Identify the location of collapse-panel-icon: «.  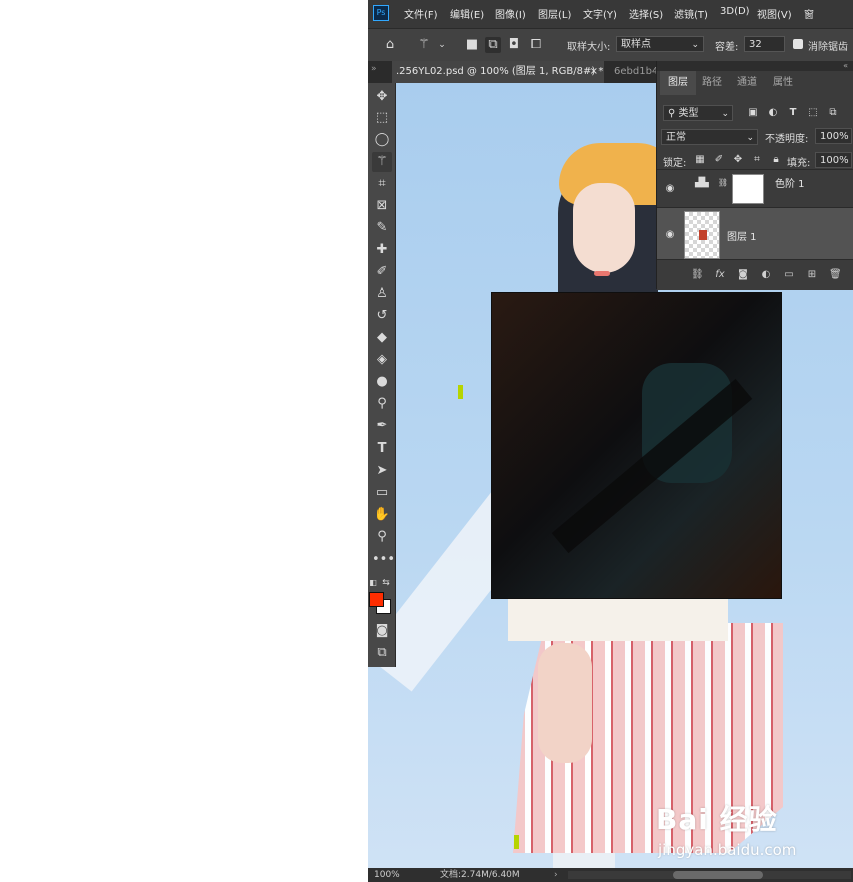
(845, 65).